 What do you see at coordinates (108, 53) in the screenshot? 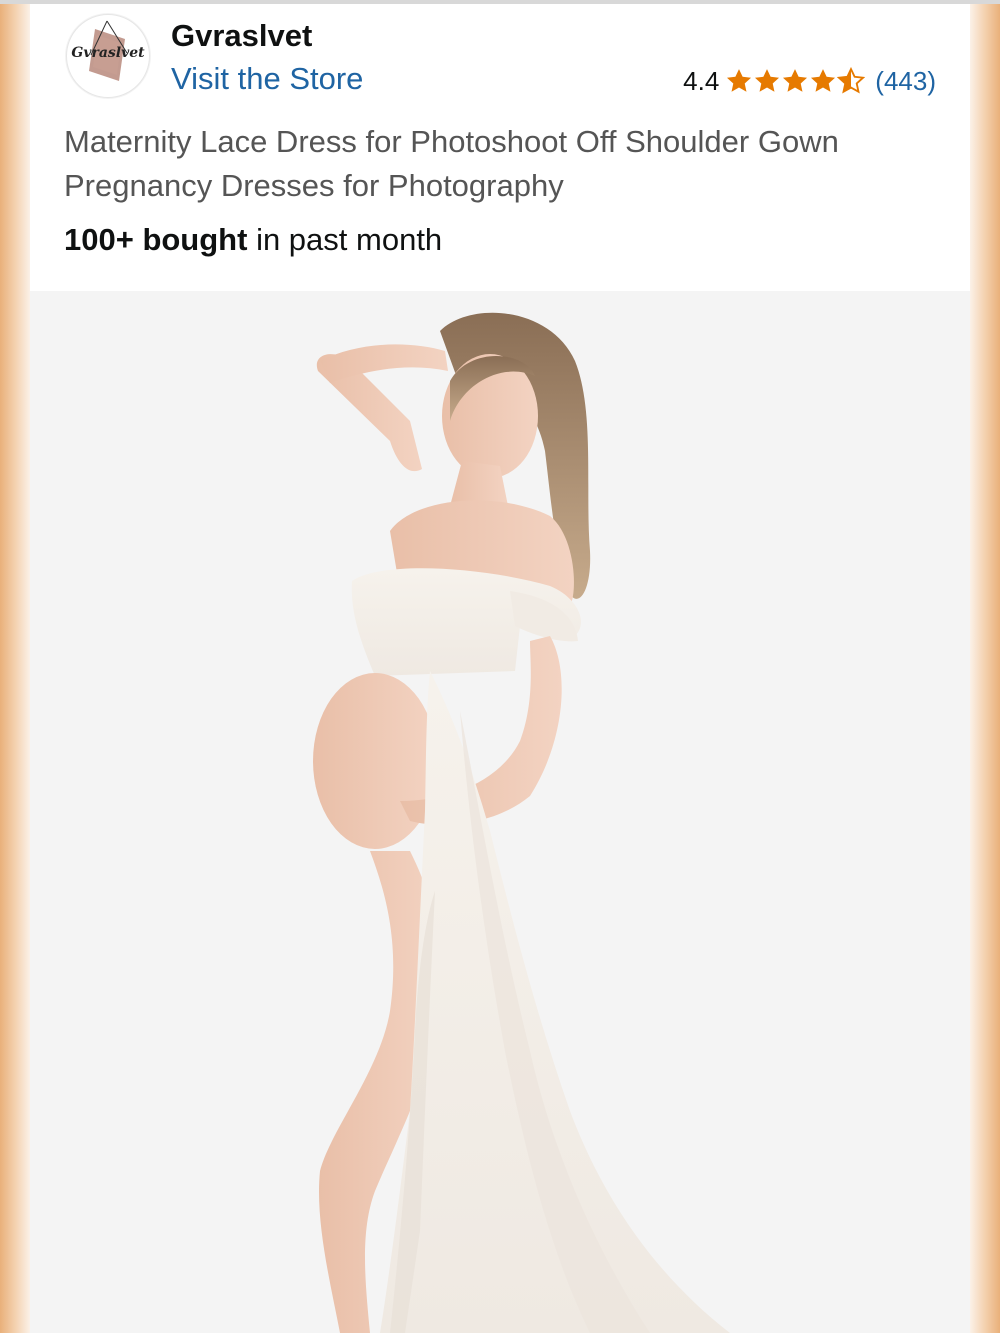
I see `brand-logo-text: Gvraslvet` at bounding box center [108, 53].